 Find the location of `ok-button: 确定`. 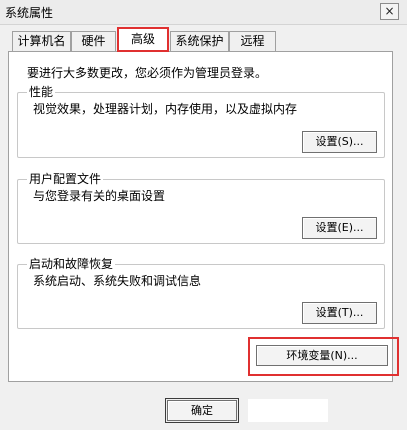

ok-button: 确定 is located at coordinates (202, 410).